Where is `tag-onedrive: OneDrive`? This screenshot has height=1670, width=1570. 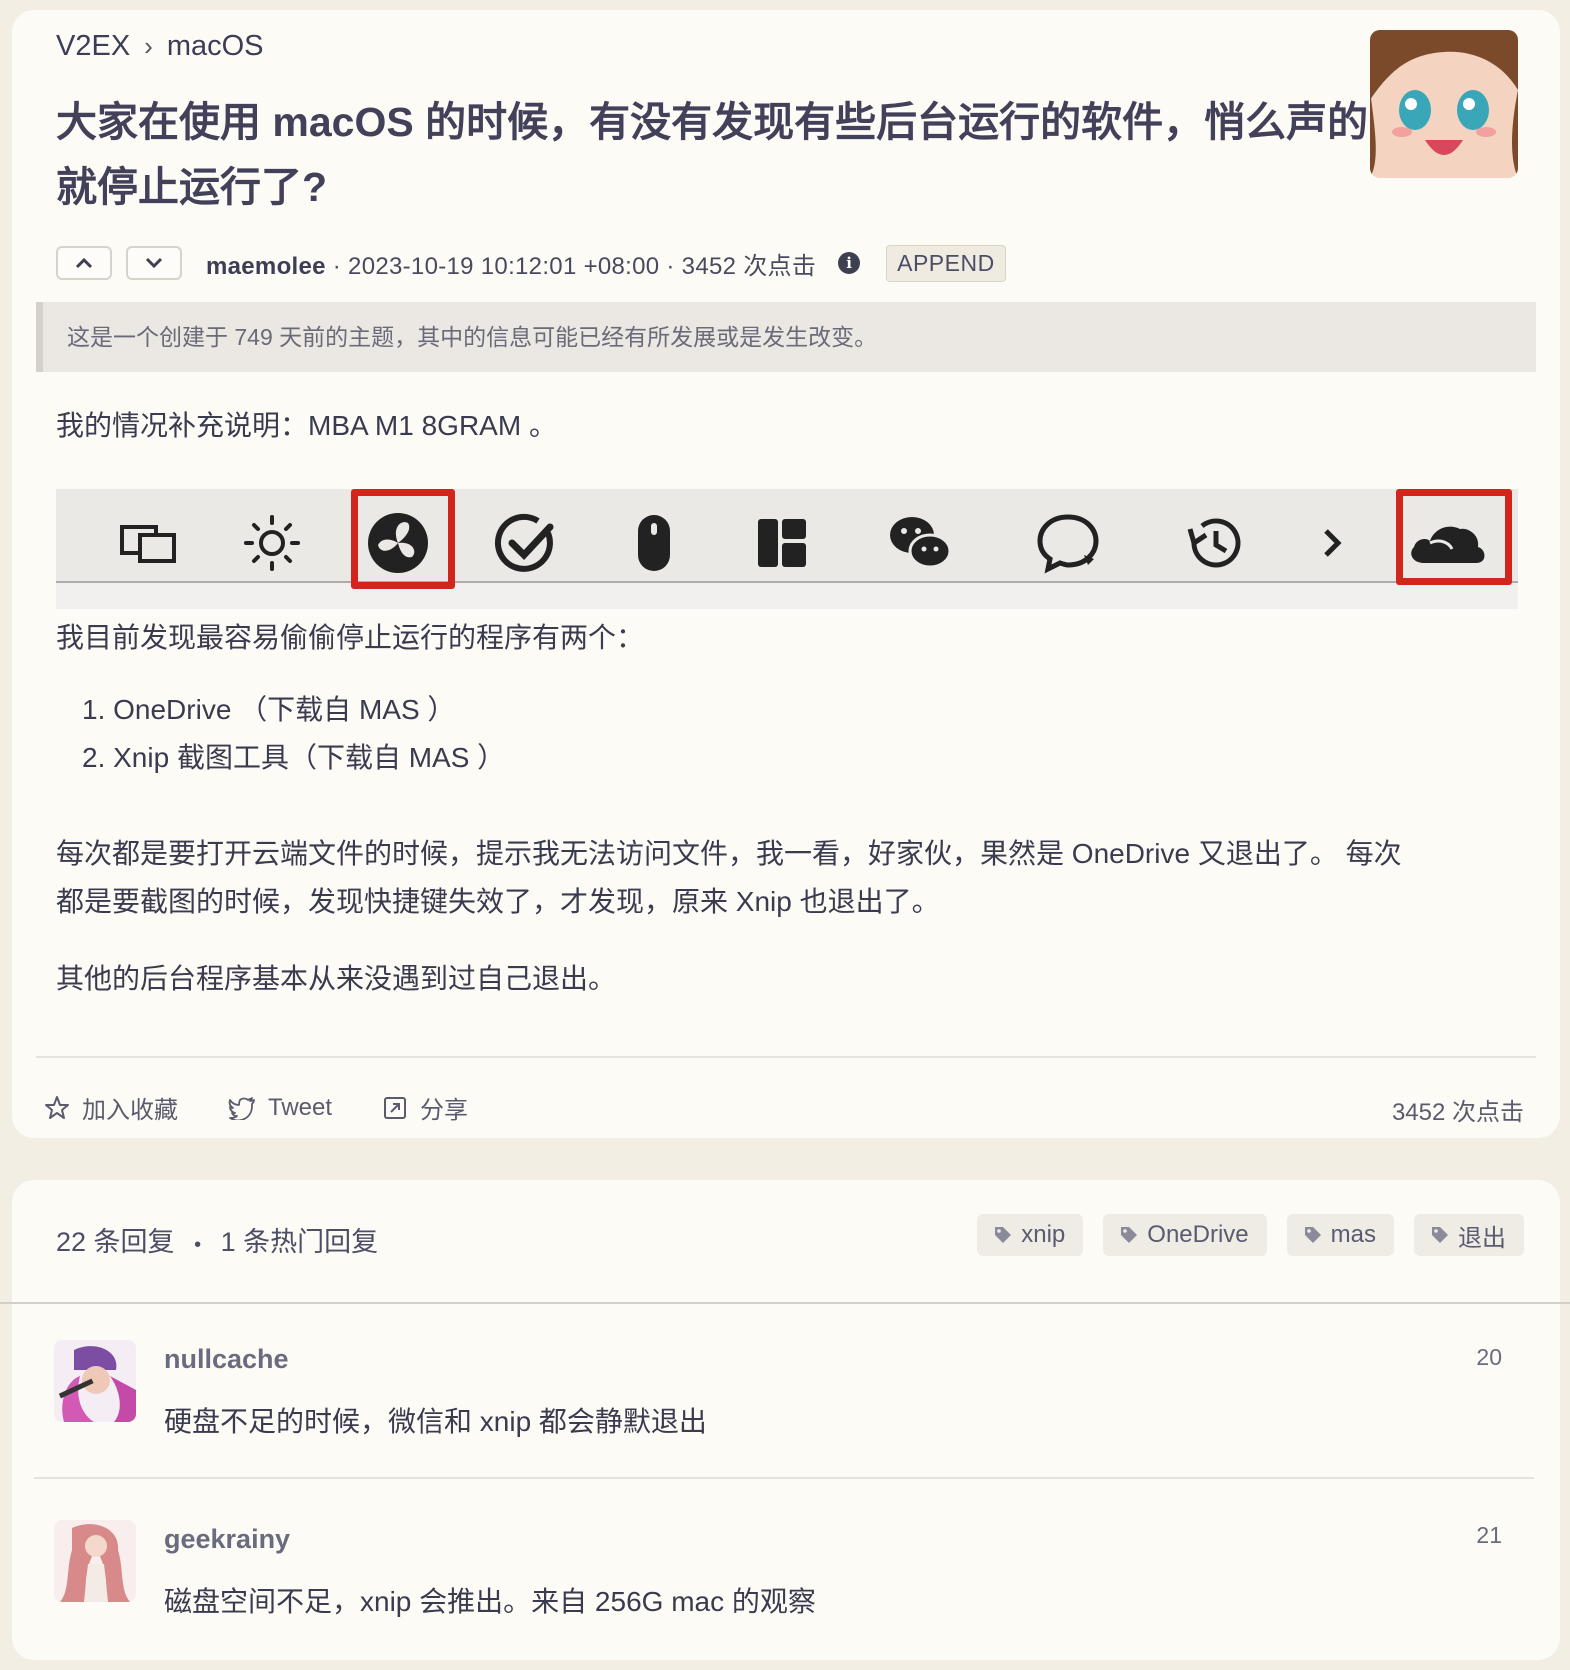
tag-onedrive: OneDrive is located at coordinates (1185, 1235).